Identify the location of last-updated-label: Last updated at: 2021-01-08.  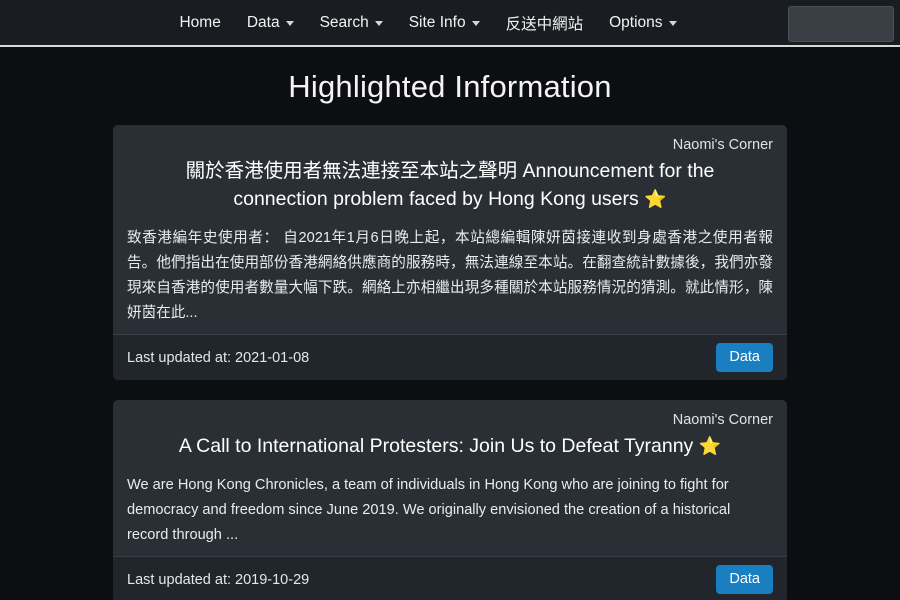
(218, 357).